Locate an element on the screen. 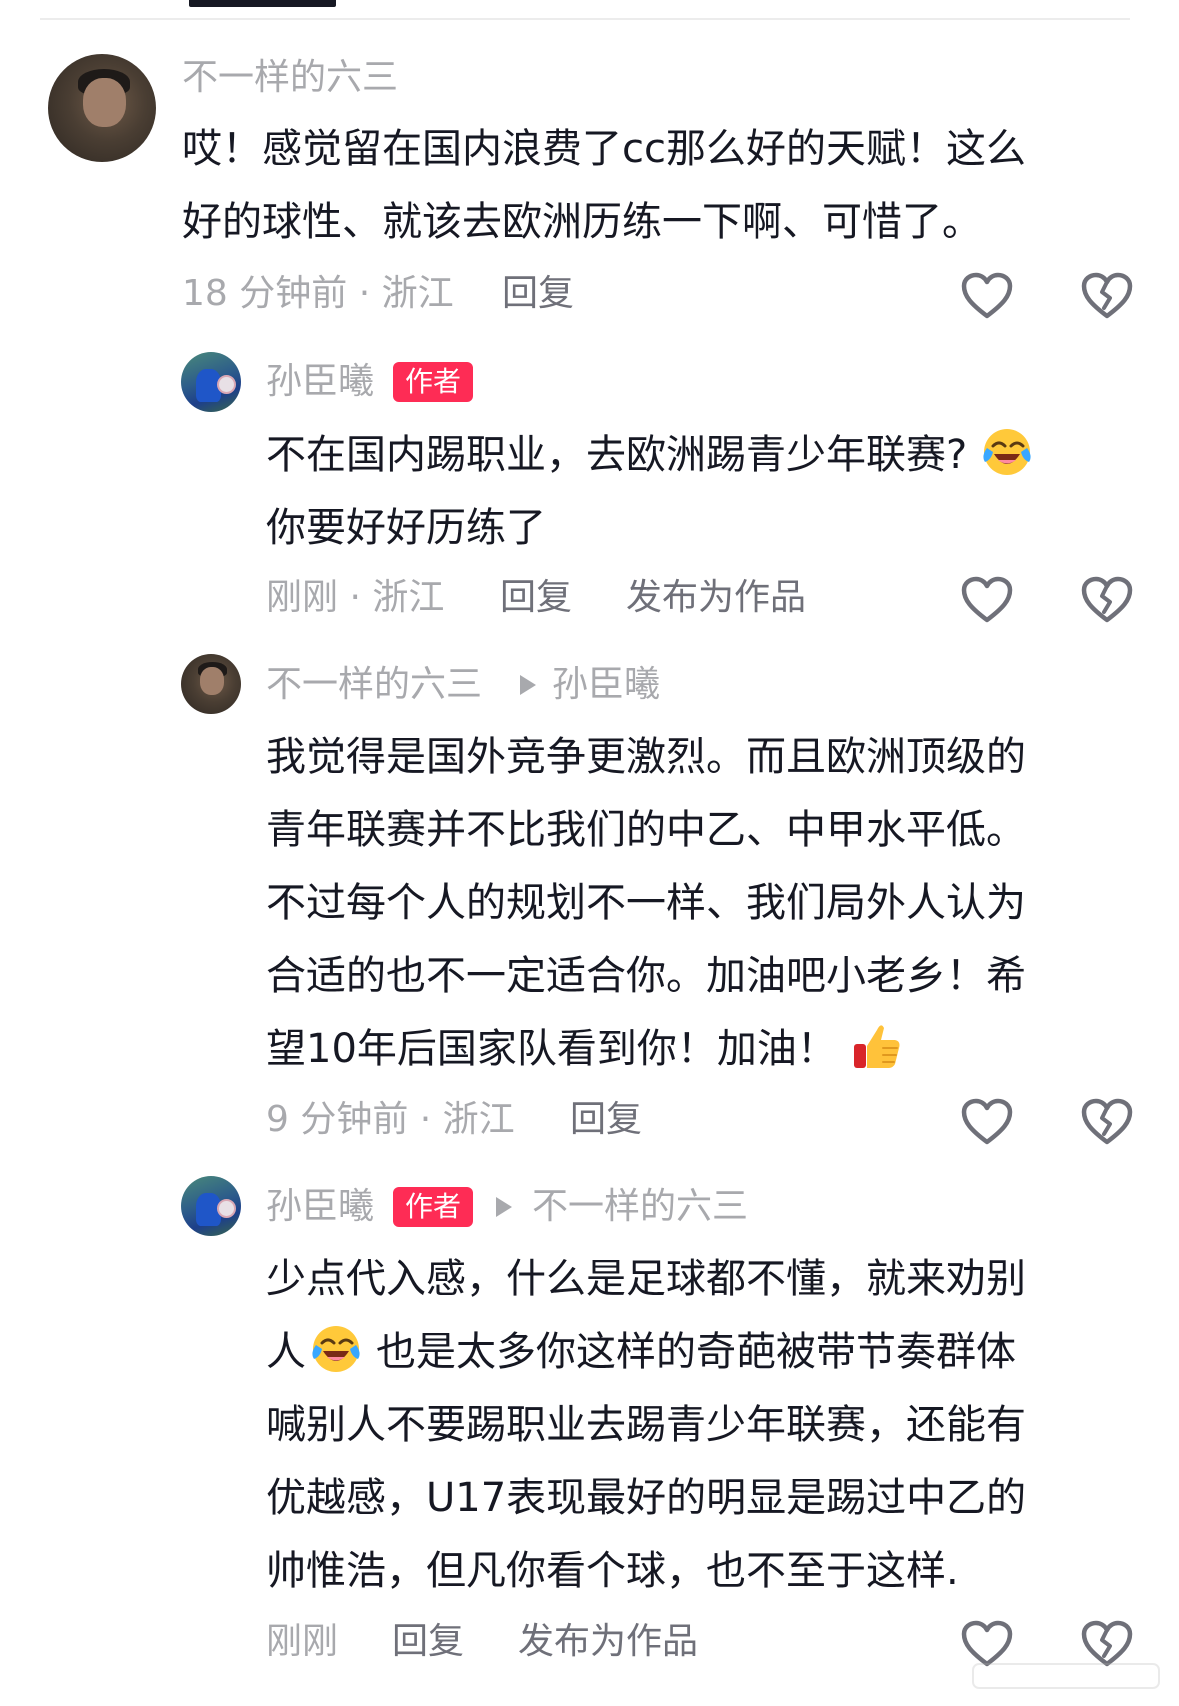  tab-active-indicator is located at coordinates (262, 3).